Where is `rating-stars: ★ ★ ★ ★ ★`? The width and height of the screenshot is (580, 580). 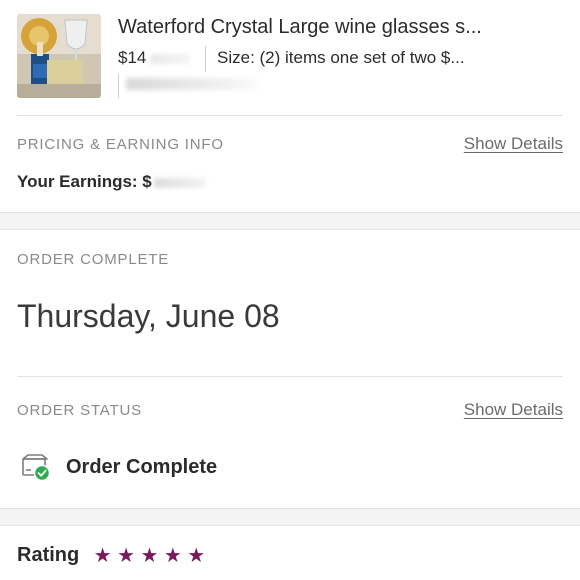 rating-stars: ★ ★ ★ ★ ★ is located at coordinates (150, 555).